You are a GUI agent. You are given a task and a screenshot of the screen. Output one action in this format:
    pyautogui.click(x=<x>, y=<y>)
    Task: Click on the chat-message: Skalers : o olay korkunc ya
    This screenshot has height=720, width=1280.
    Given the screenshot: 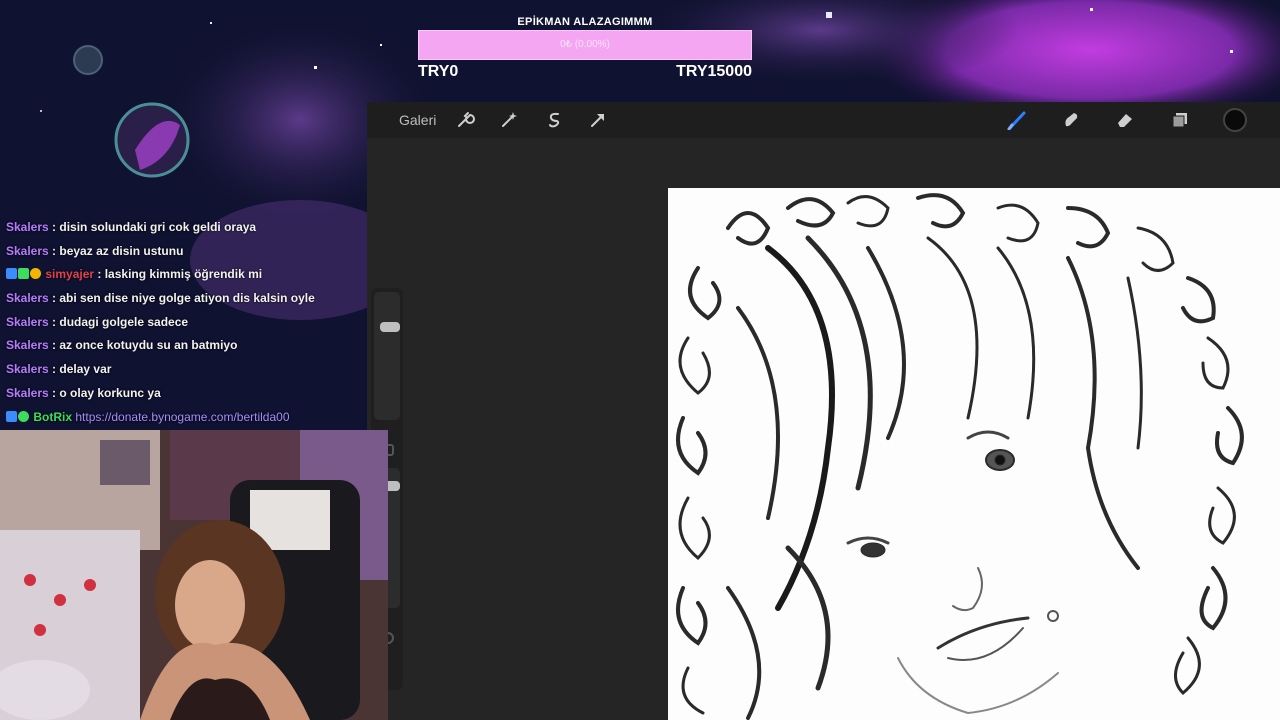 What is the action you would take?
    pyautogui.click(x=190, y=394)
    